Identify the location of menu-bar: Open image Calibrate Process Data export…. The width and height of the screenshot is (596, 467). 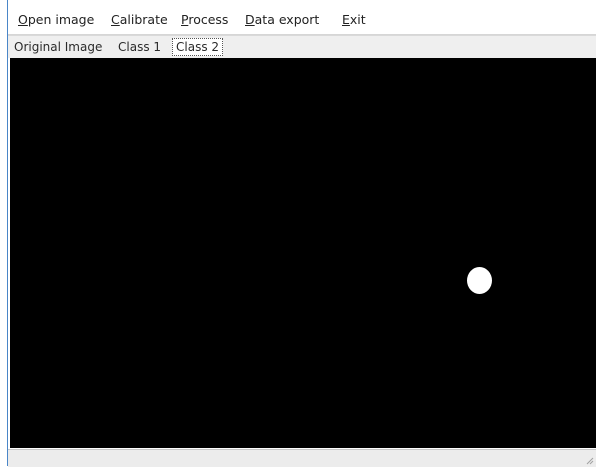
(302, 17).